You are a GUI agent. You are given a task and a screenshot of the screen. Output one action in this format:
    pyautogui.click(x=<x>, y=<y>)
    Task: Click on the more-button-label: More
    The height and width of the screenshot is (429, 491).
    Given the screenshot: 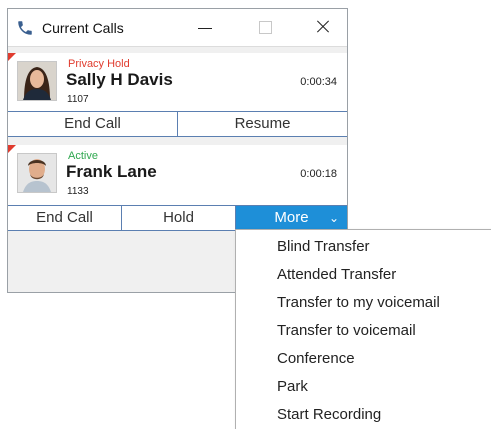 What is the action you would take?
    pyautogui.click(x=291, y=217)
    